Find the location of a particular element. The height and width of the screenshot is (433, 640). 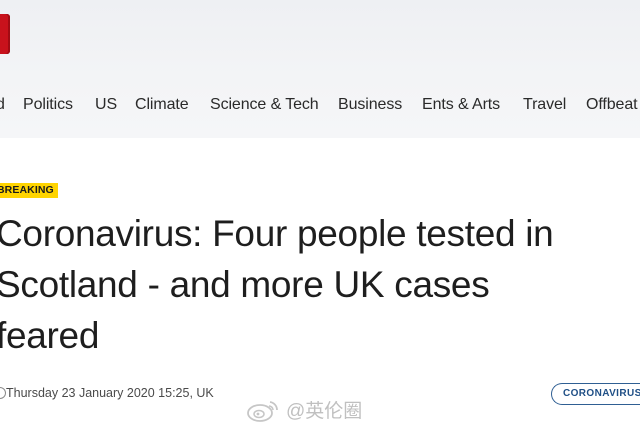

headline-line-3: feared is located at coordinates (50, 335).